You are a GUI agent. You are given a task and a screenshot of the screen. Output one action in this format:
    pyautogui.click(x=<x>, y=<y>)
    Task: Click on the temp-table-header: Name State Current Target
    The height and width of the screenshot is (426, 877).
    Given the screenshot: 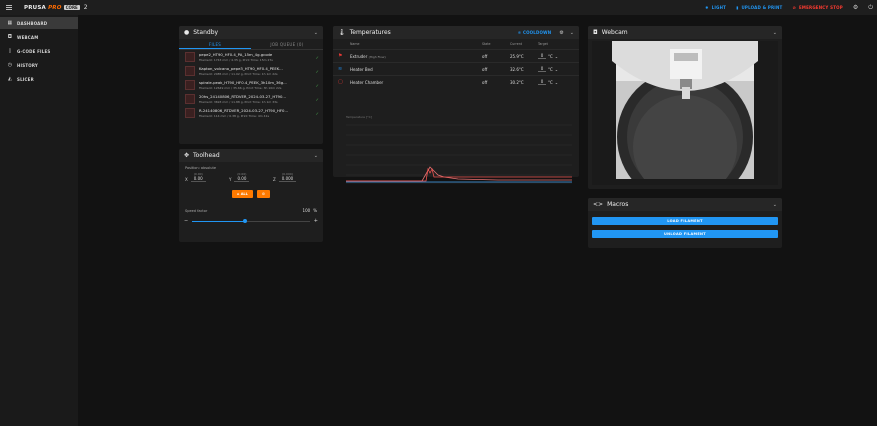 What is the action you would take?
    pyautogui.click(x=449, y=44)
    